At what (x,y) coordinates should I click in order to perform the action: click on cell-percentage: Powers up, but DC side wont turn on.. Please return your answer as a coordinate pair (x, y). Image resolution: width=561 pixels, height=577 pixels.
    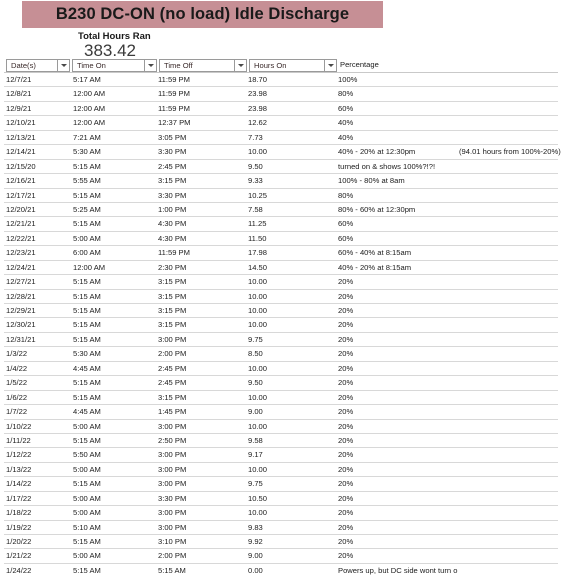
    Looking at the image, I should click on (398, 570).